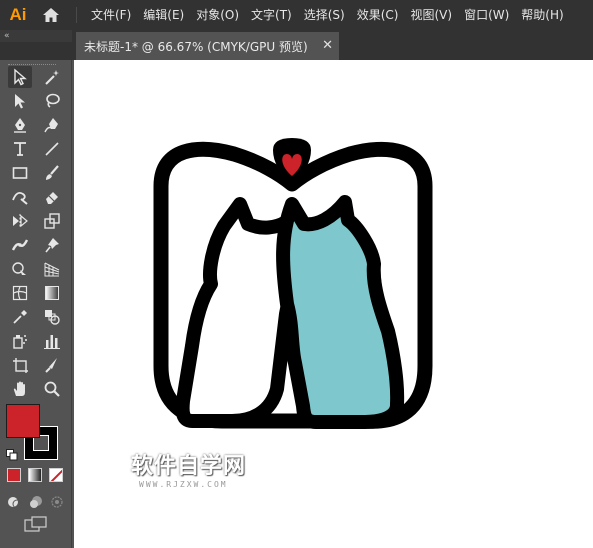 This screenshot has width=593, height=548. What do you see at coordinates (20, 341) in the screenshot?
I see `symbol-sprayer-tool-icon` at bounding box center [20, 341].